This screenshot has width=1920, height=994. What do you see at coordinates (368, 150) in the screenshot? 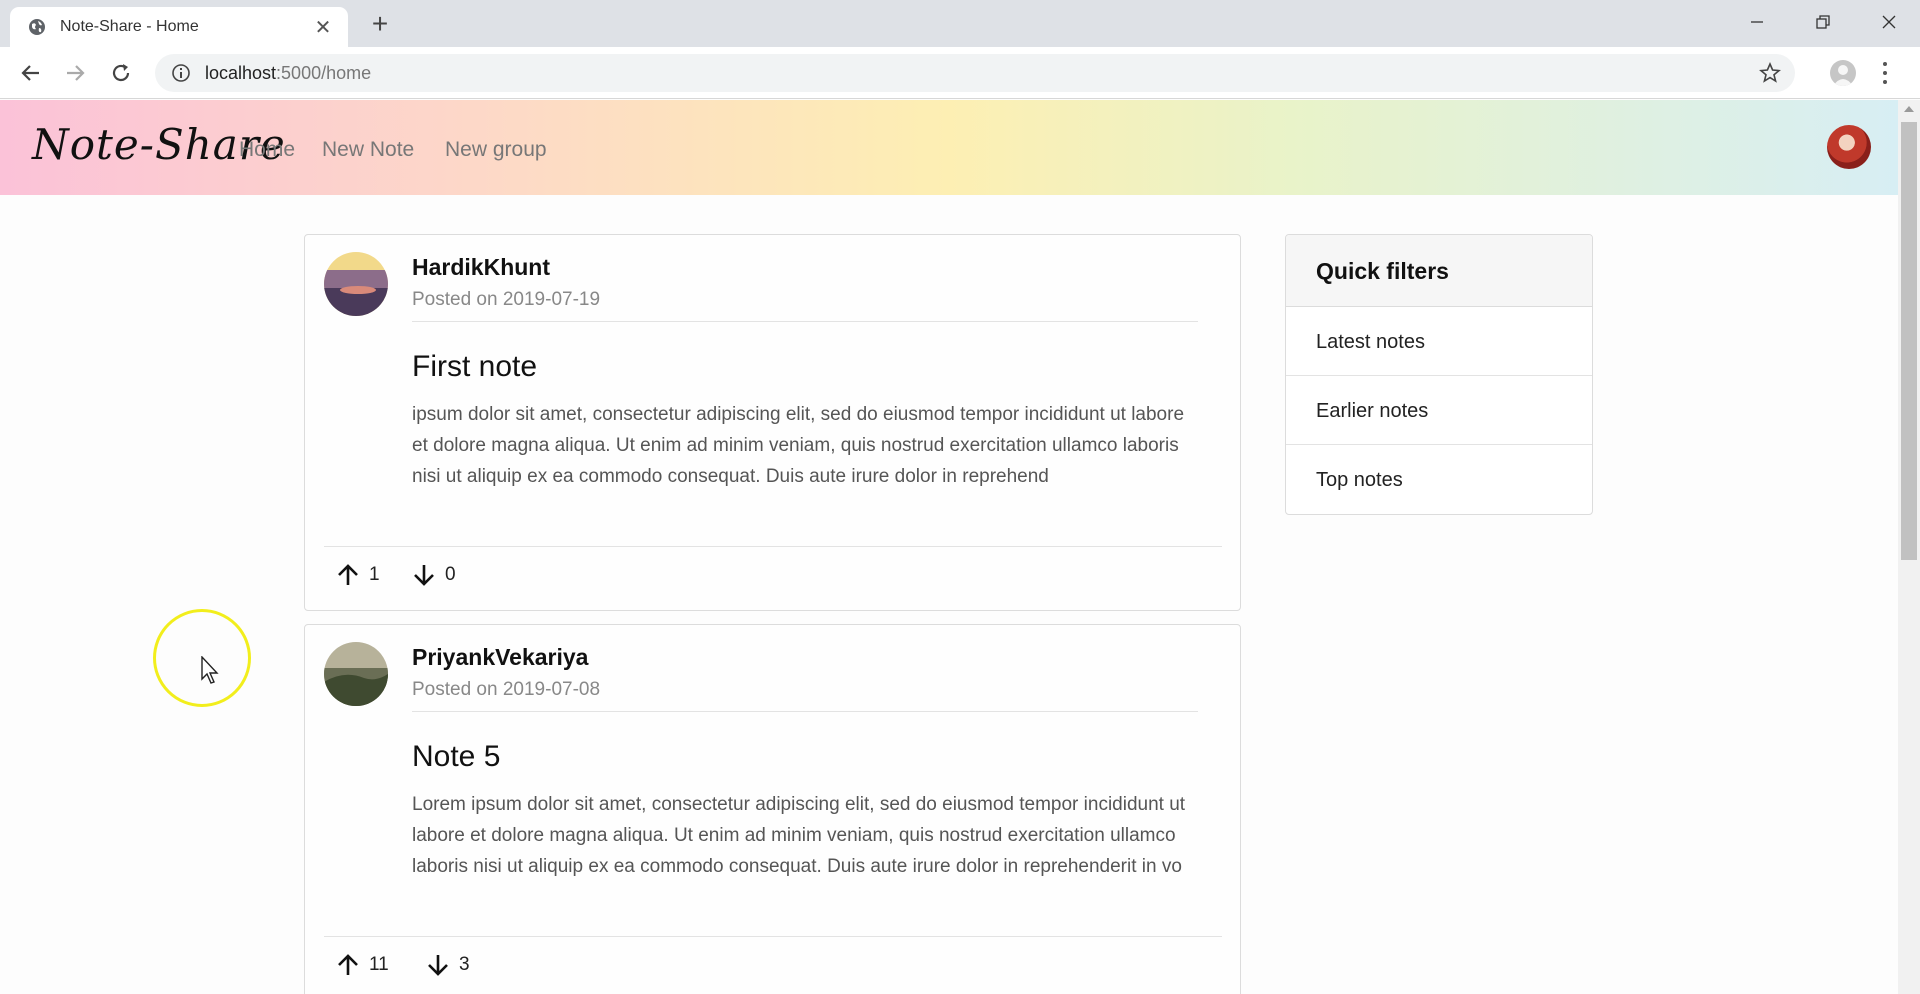
I see `nav-link-new-note: New Note` at bounding box center [368, 150].